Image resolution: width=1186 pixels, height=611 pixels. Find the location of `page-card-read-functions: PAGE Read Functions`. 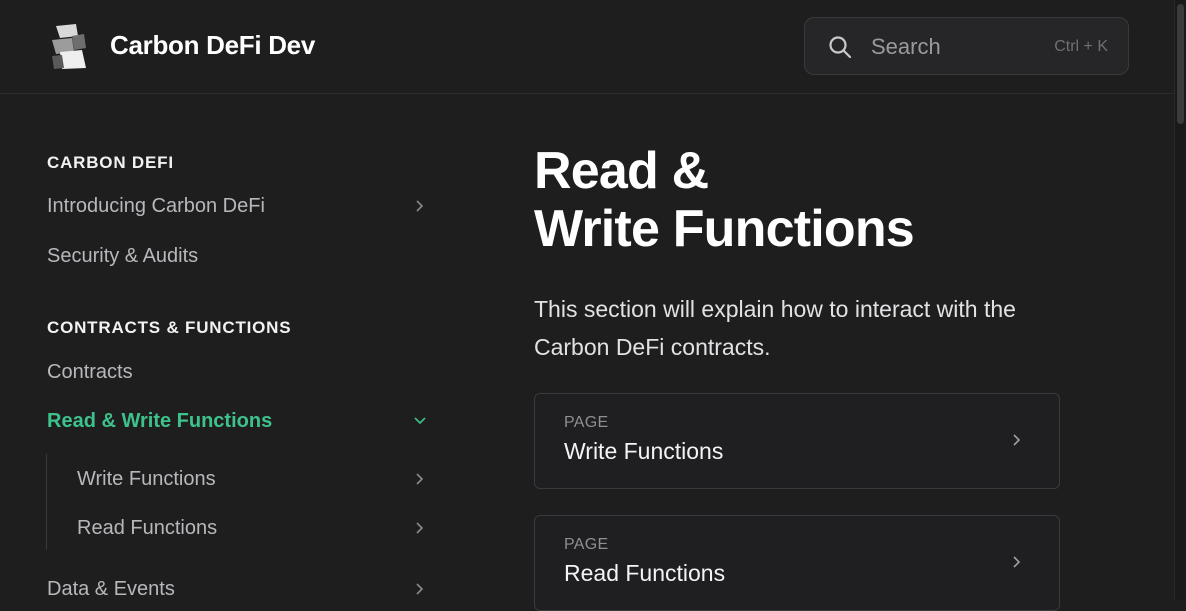

page-card-read-functions: PAGE Read Functions is located at coordinates (797, 563).